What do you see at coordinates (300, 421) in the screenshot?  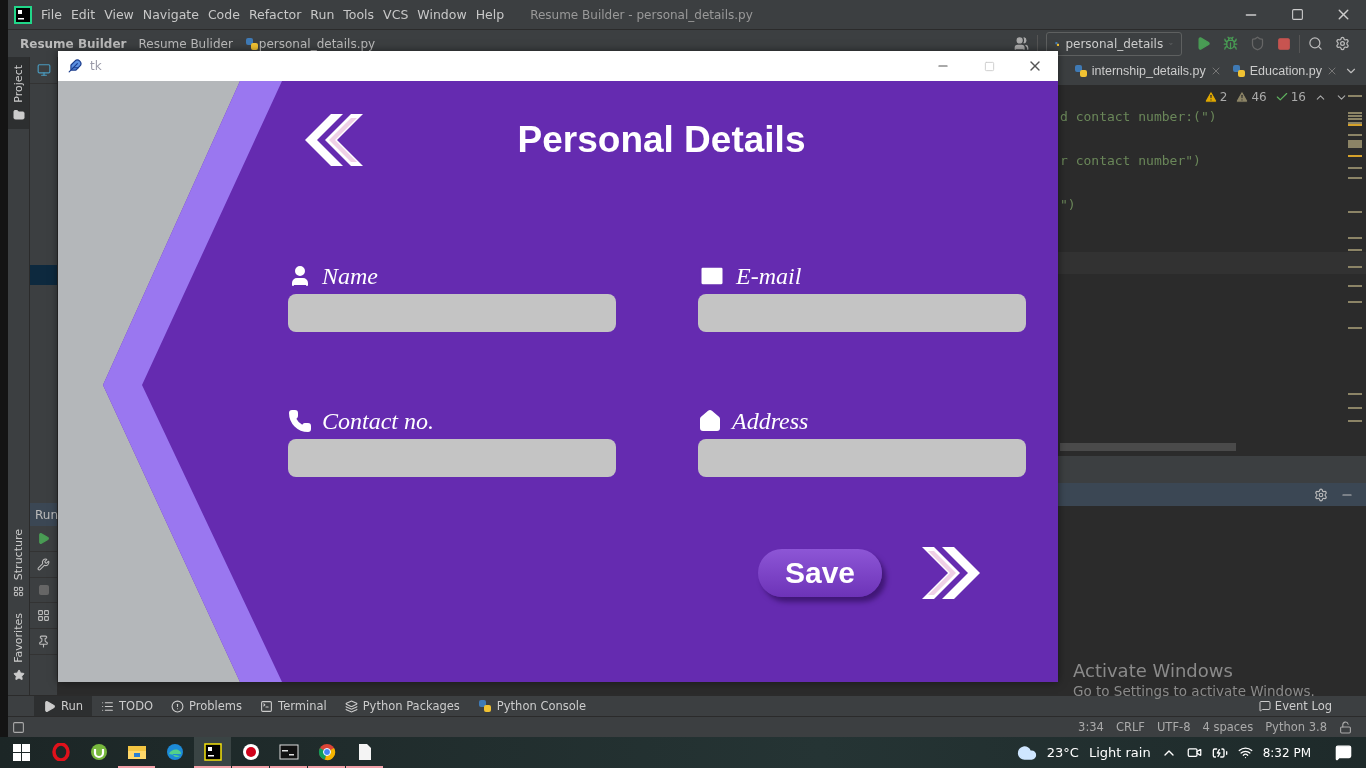 I see `phone-icon` at bounding box center [300, 421].